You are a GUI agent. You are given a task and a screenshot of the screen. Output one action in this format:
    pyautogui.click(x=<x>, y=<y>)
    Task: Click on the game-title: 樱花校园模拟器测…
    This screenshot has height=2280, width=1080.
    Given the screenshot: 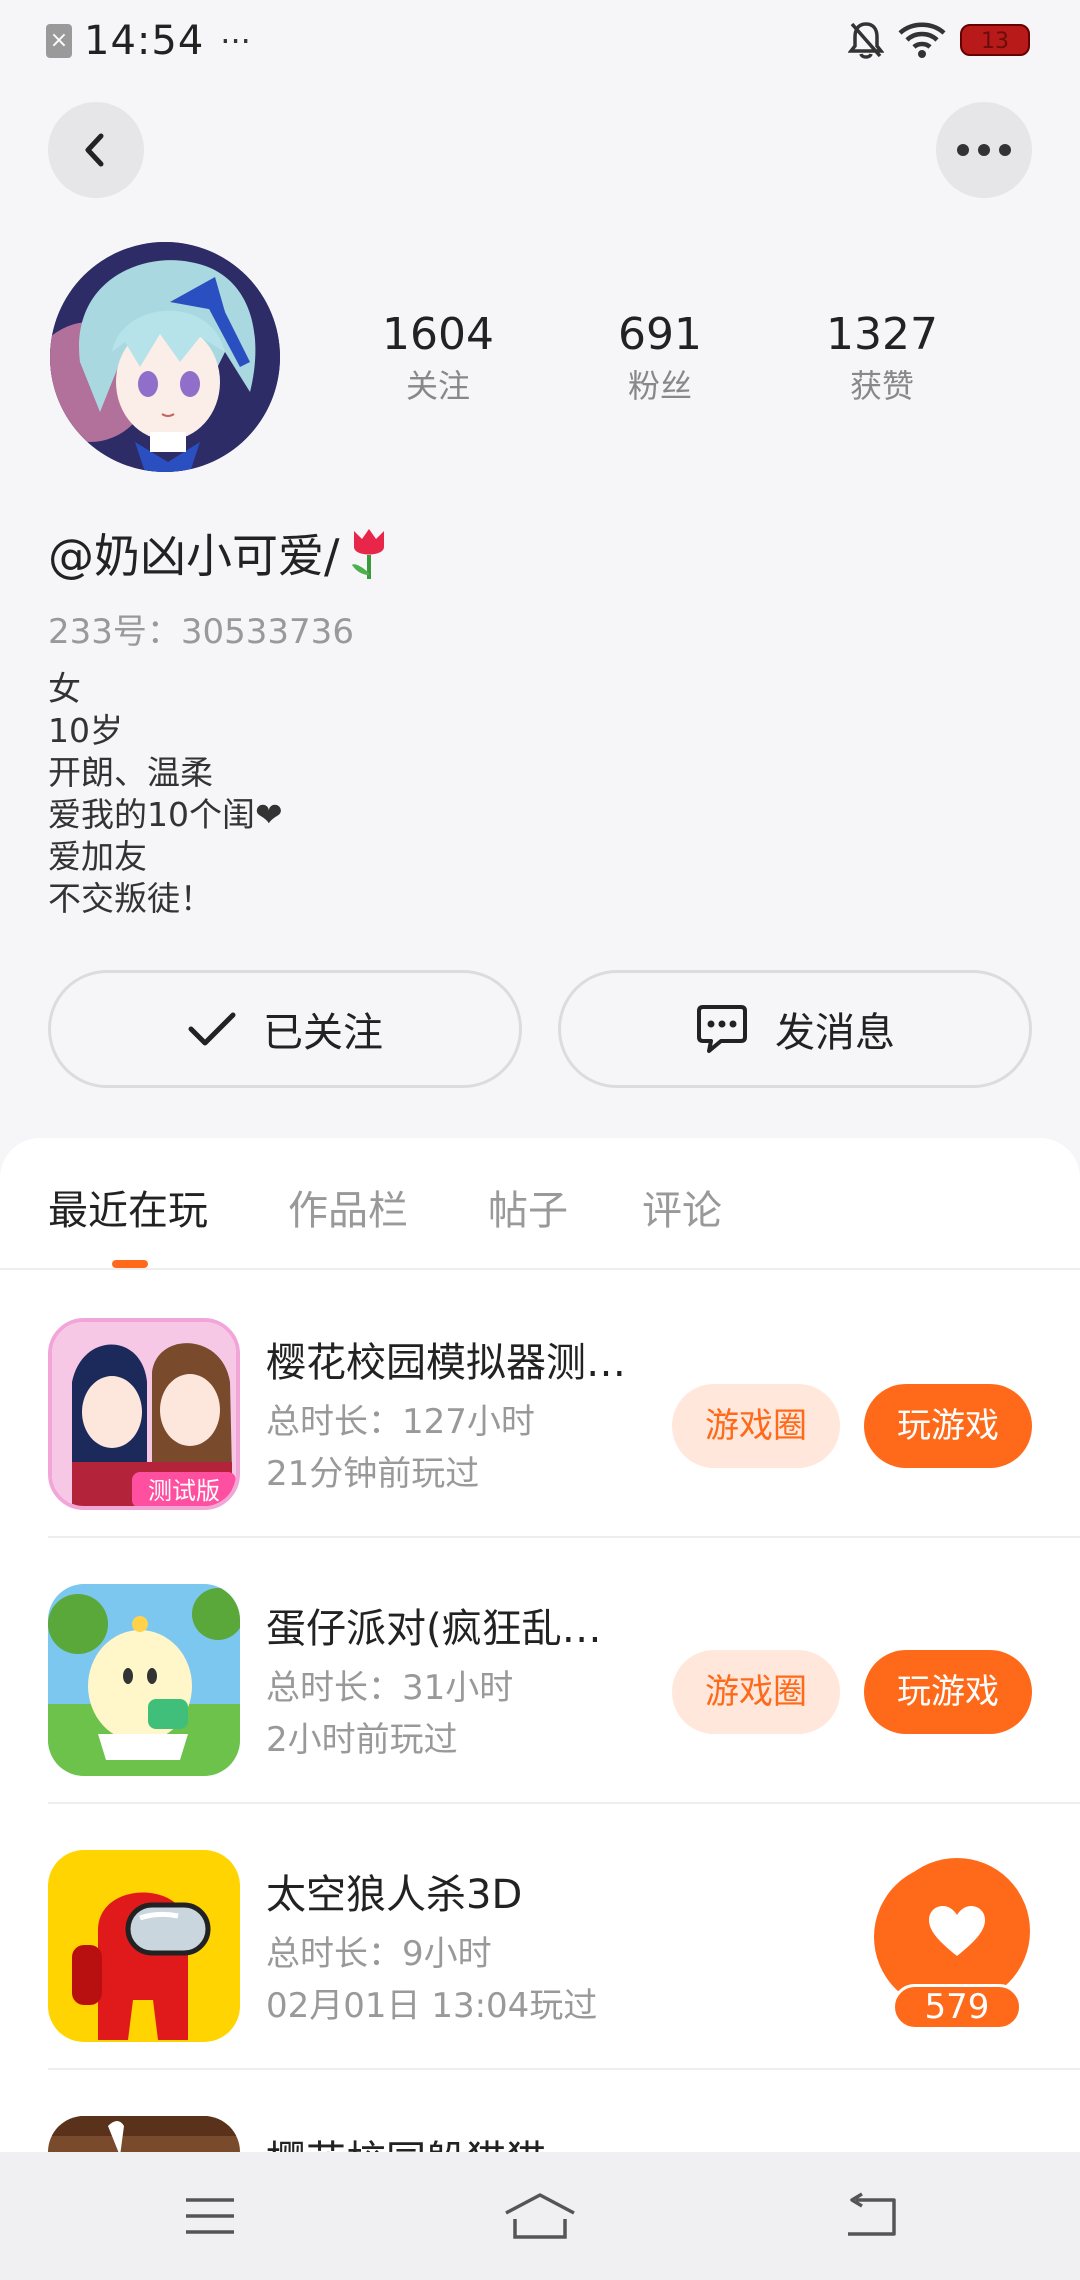 What is the action you would take?
    pyautogui.click(x=446, y=1363)
    